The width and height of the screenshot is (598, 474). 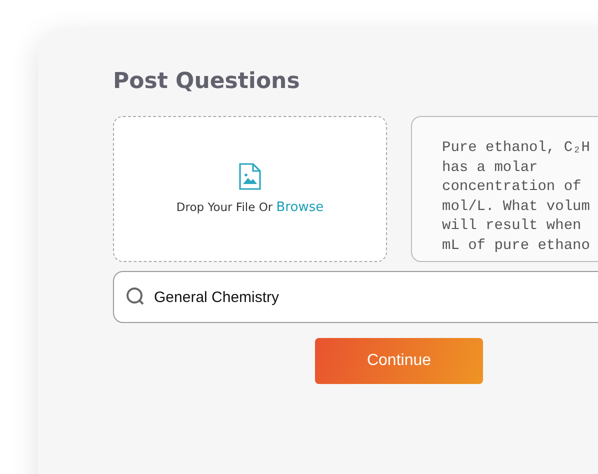 What do you see at coordinates (135, 296) in the screenshot?
I see `search-icon` at bounding box center [135, 296].